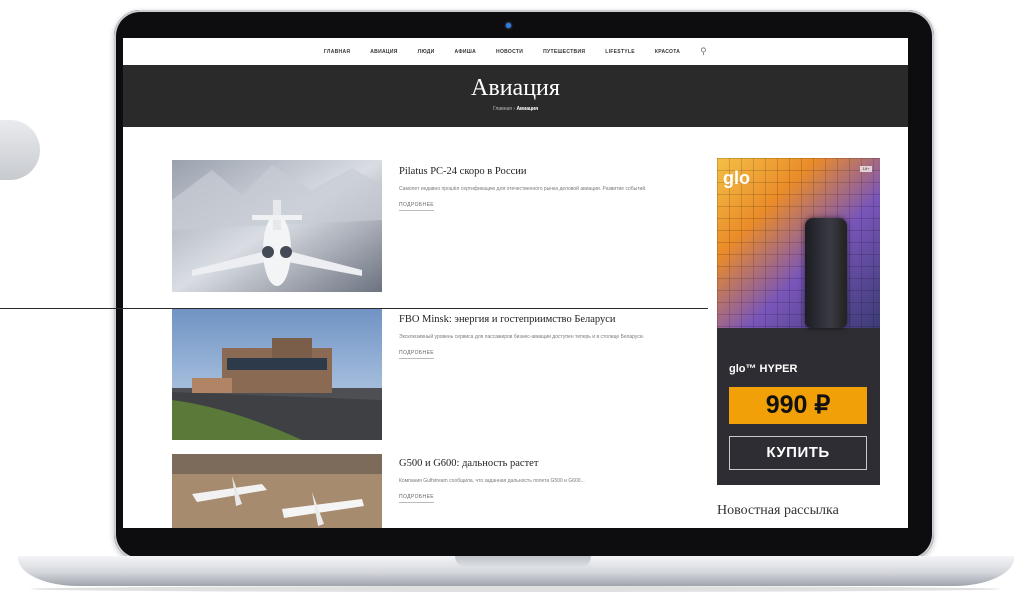 The width and height of the screenshot is (1014, 600). I want to click on article-3-image, so click(277, 491).